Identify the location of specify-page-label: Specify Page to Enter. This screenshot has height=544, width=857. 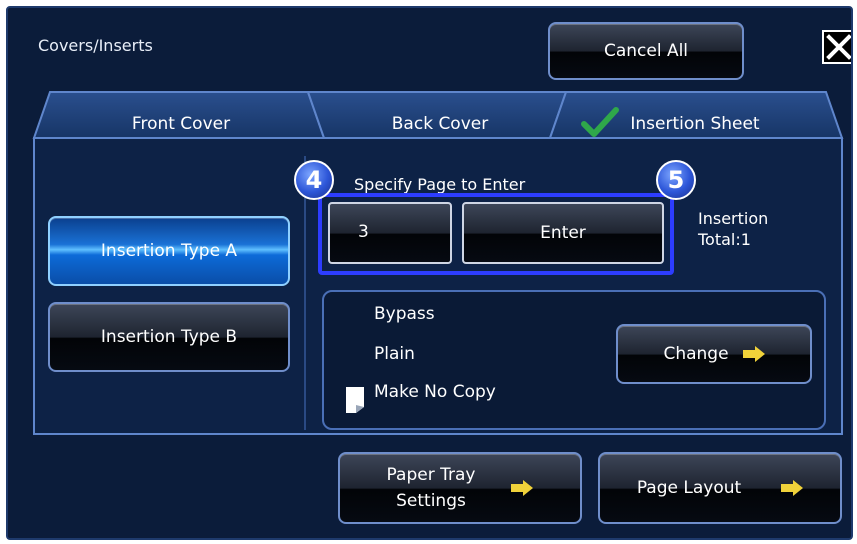
(440, 184).